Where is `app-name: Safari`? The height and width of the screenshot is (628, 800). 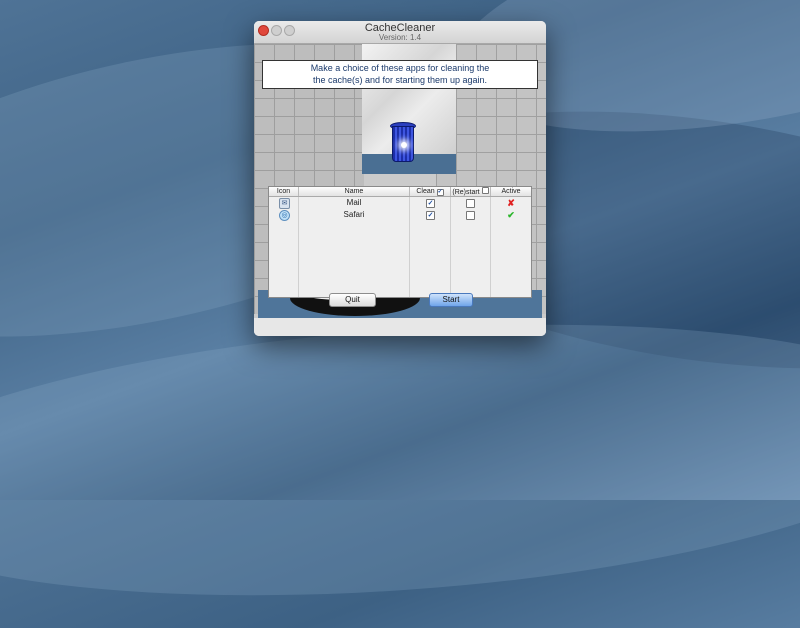
app-name: Safari is located at coordinates (354, 214).